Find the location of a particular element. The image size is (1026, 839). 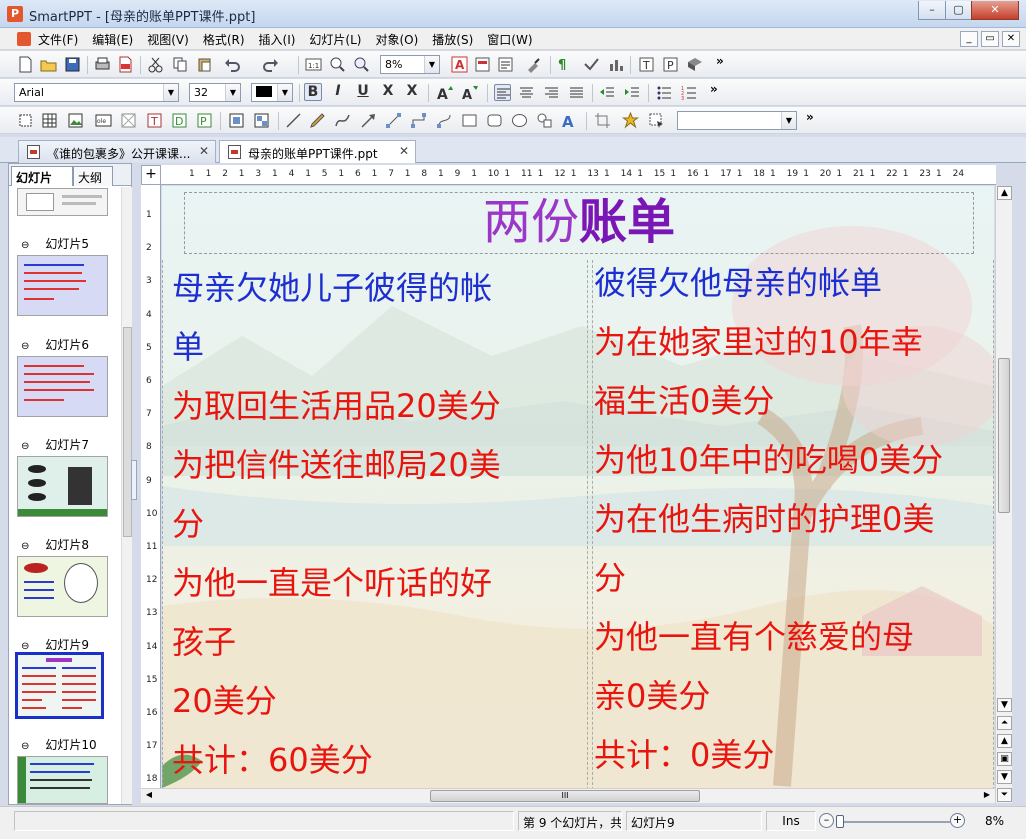

spell-check-icon: ¶ is located at coordinates (565, 64).